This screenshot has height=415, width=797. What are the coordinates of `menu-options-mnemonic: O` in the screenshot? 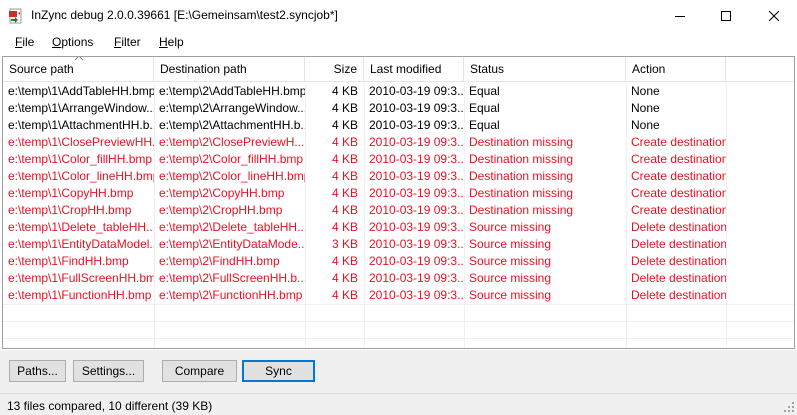 It's located at (57, 42).